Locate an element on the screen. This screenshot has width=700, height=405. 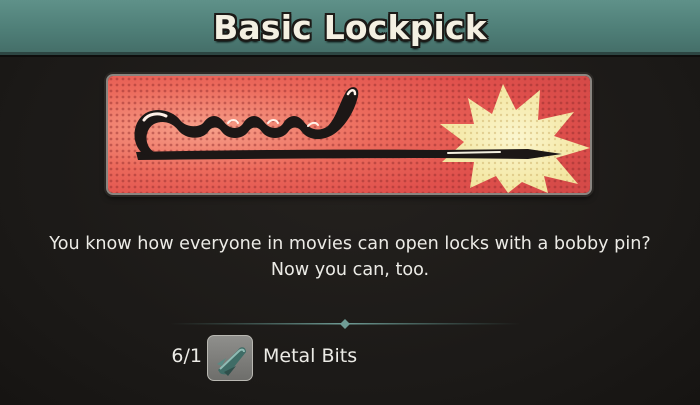
material-count: 6/1 is located at coordinates (186, 356).